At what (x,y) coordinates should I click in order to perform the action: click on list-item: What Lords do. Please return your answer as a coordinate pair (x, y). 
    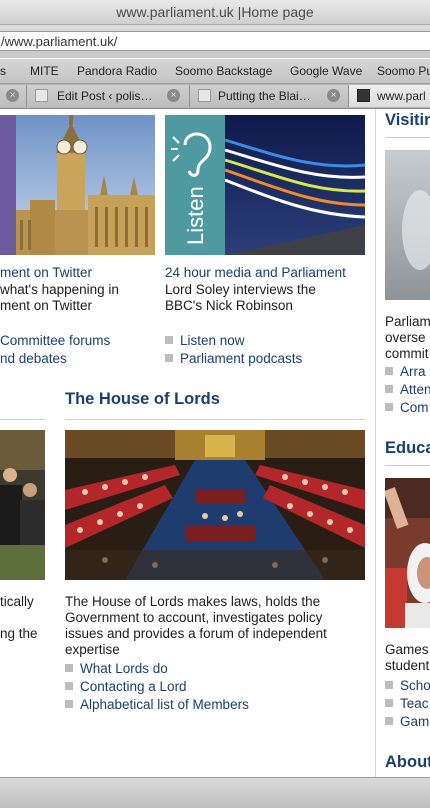
    Looking at the image, I should click on (116, 669).